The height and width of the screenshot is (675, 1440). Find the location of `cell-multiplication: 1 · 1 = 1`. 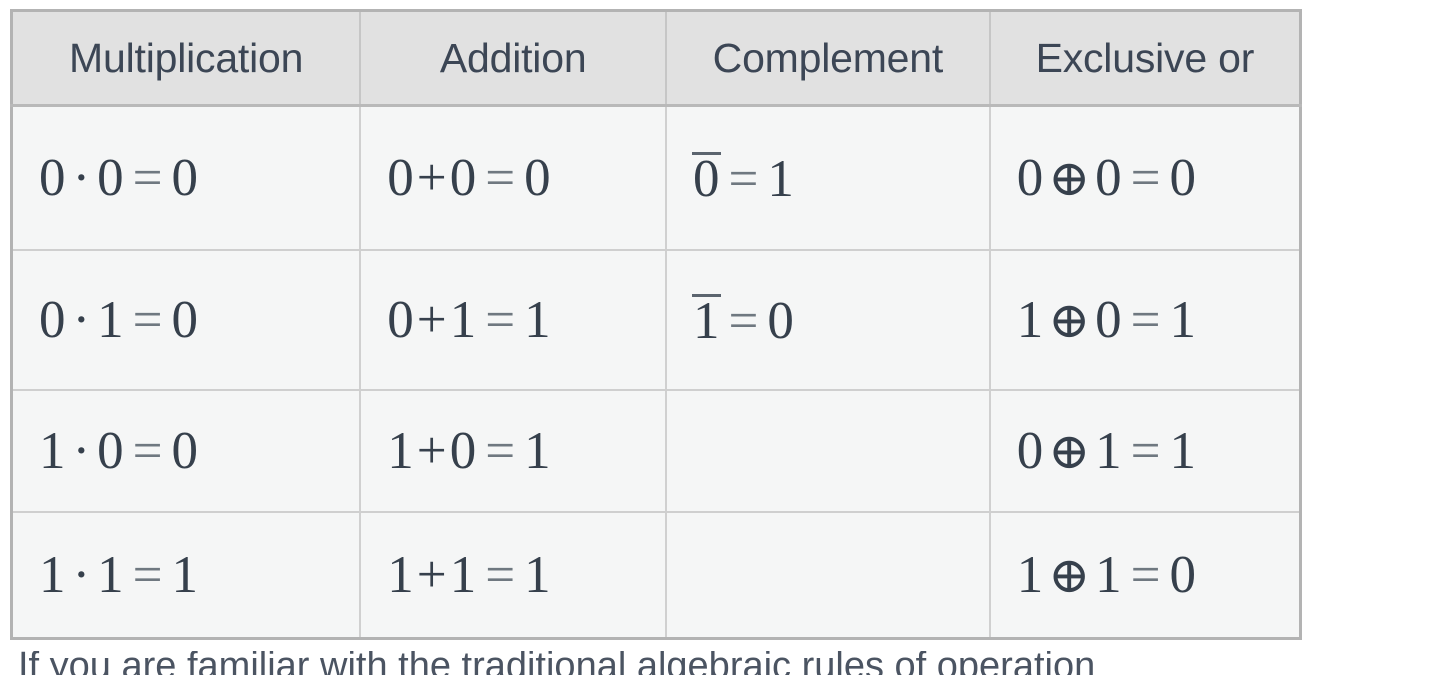

cell-multiplication: 1 · 1 = 1 is located at coordinates (186, 575).